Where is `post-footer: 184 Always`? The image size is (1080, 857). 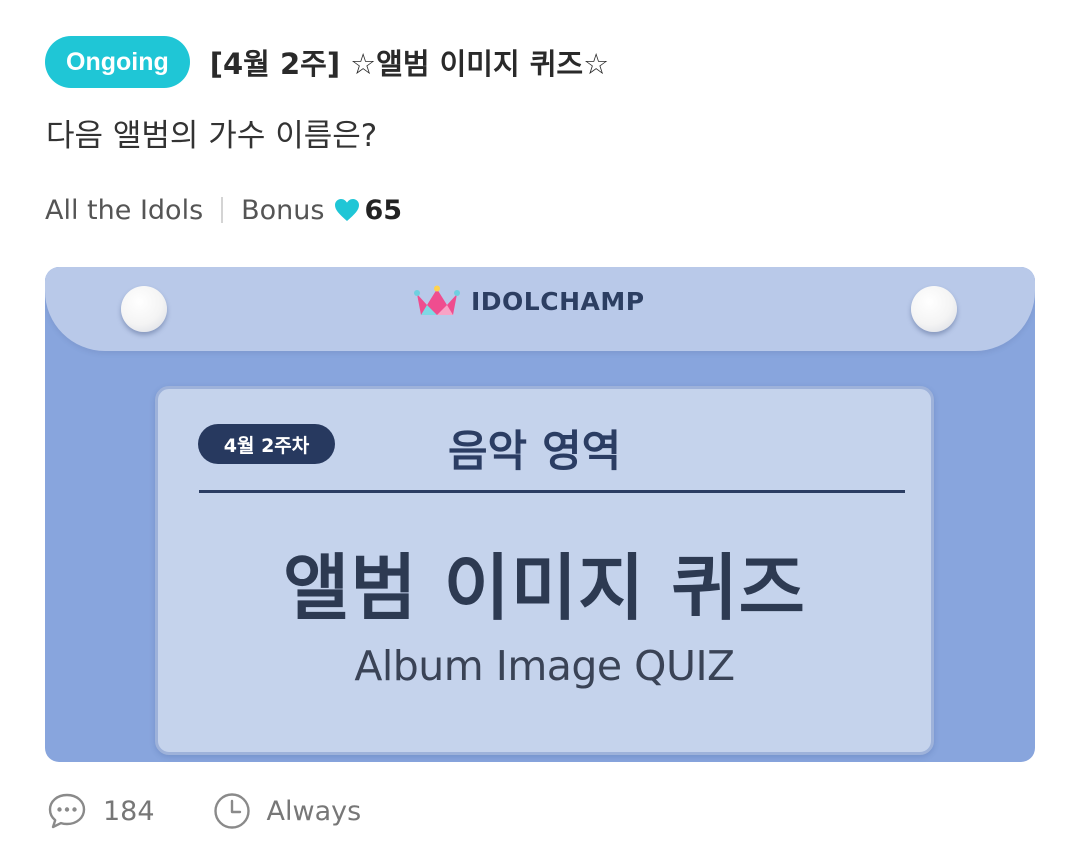 post-footer: 184 Always is located at coordinates (204, 811).